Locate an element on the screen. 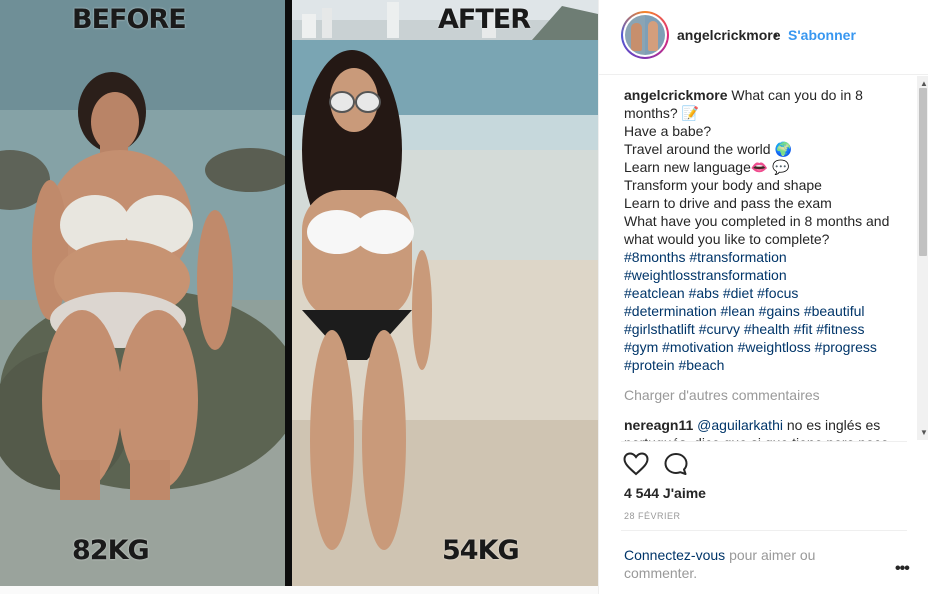  hashtag-link: #diet is located at coordinates (738, 293).